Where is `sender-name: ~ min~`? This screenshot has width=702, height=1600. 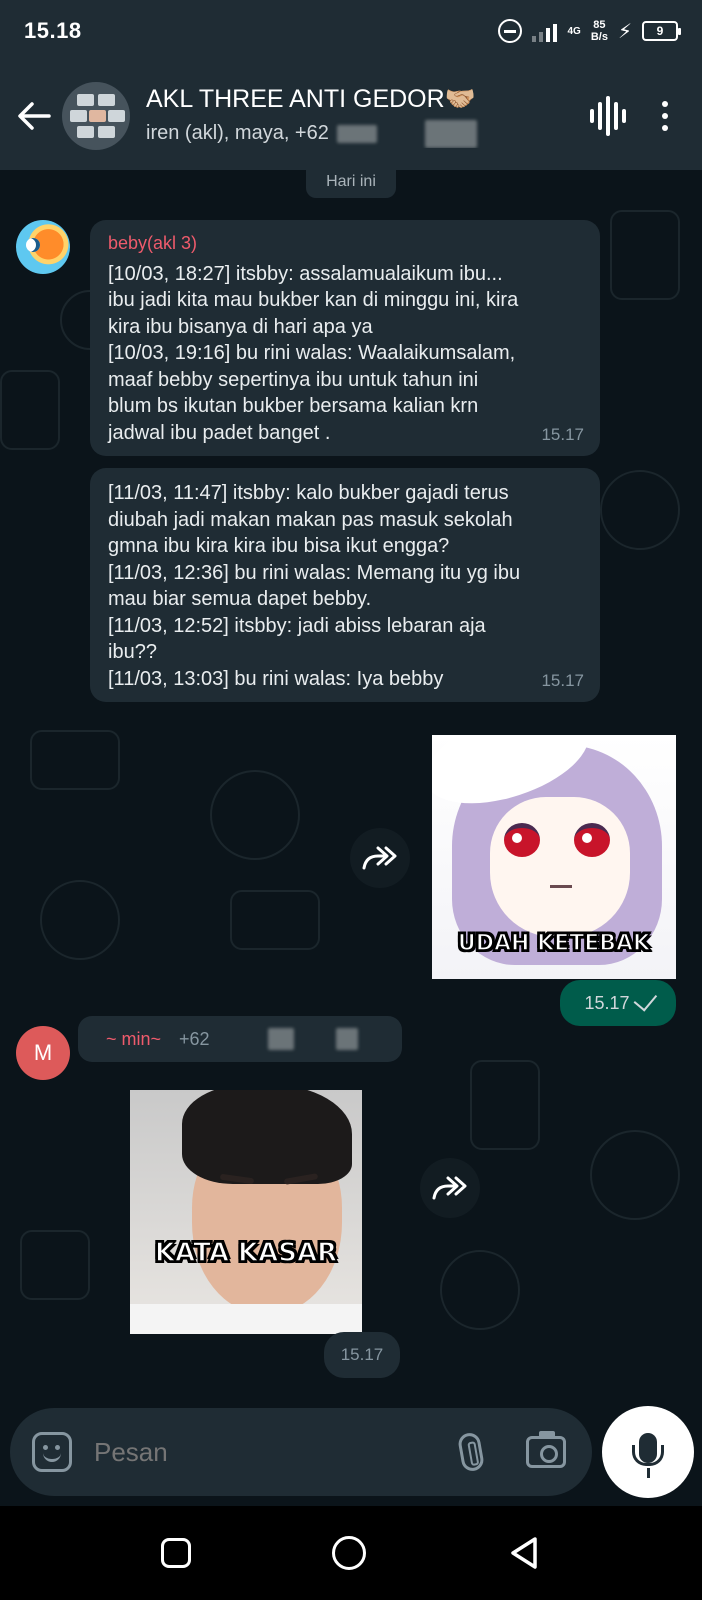 sender-name: ~ min~ is located at coordinates (133, 1039).